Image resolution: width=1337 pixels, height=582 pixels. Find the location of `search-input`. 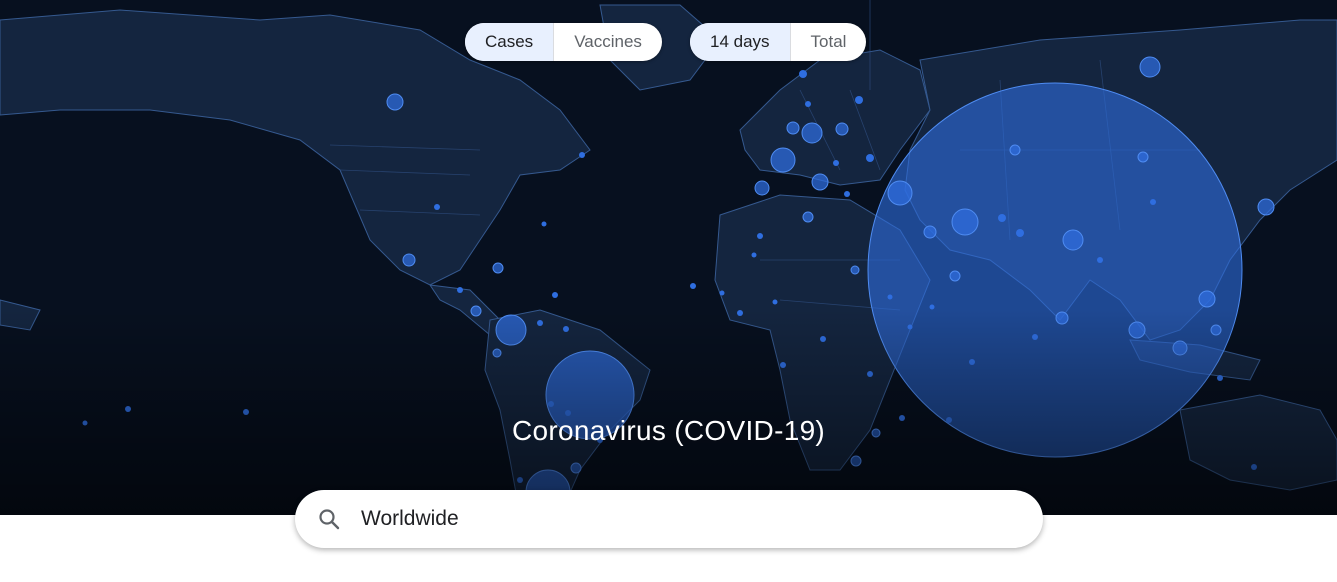

search-input is located at coordinates (671, 519).